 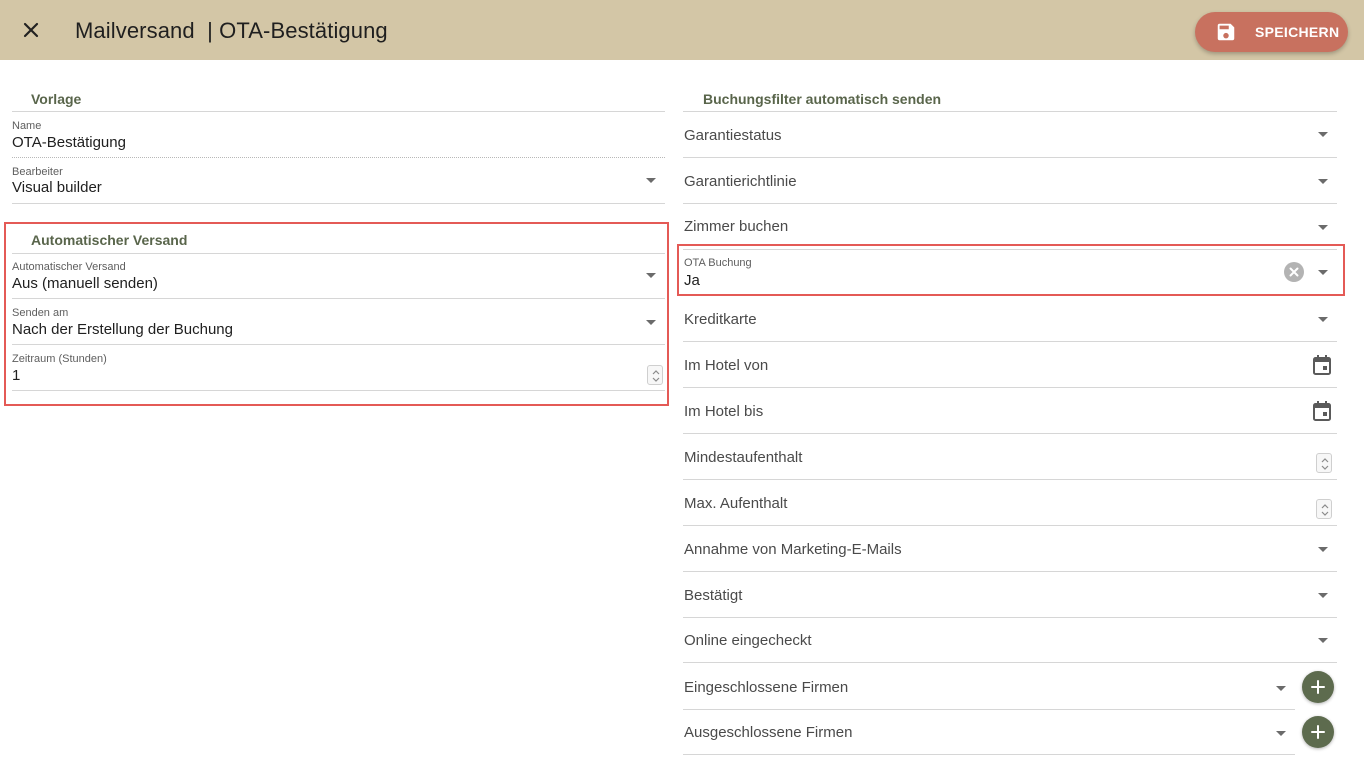 I want to click on filter-online: Online eingecheckt, so click(x=748, y=640).